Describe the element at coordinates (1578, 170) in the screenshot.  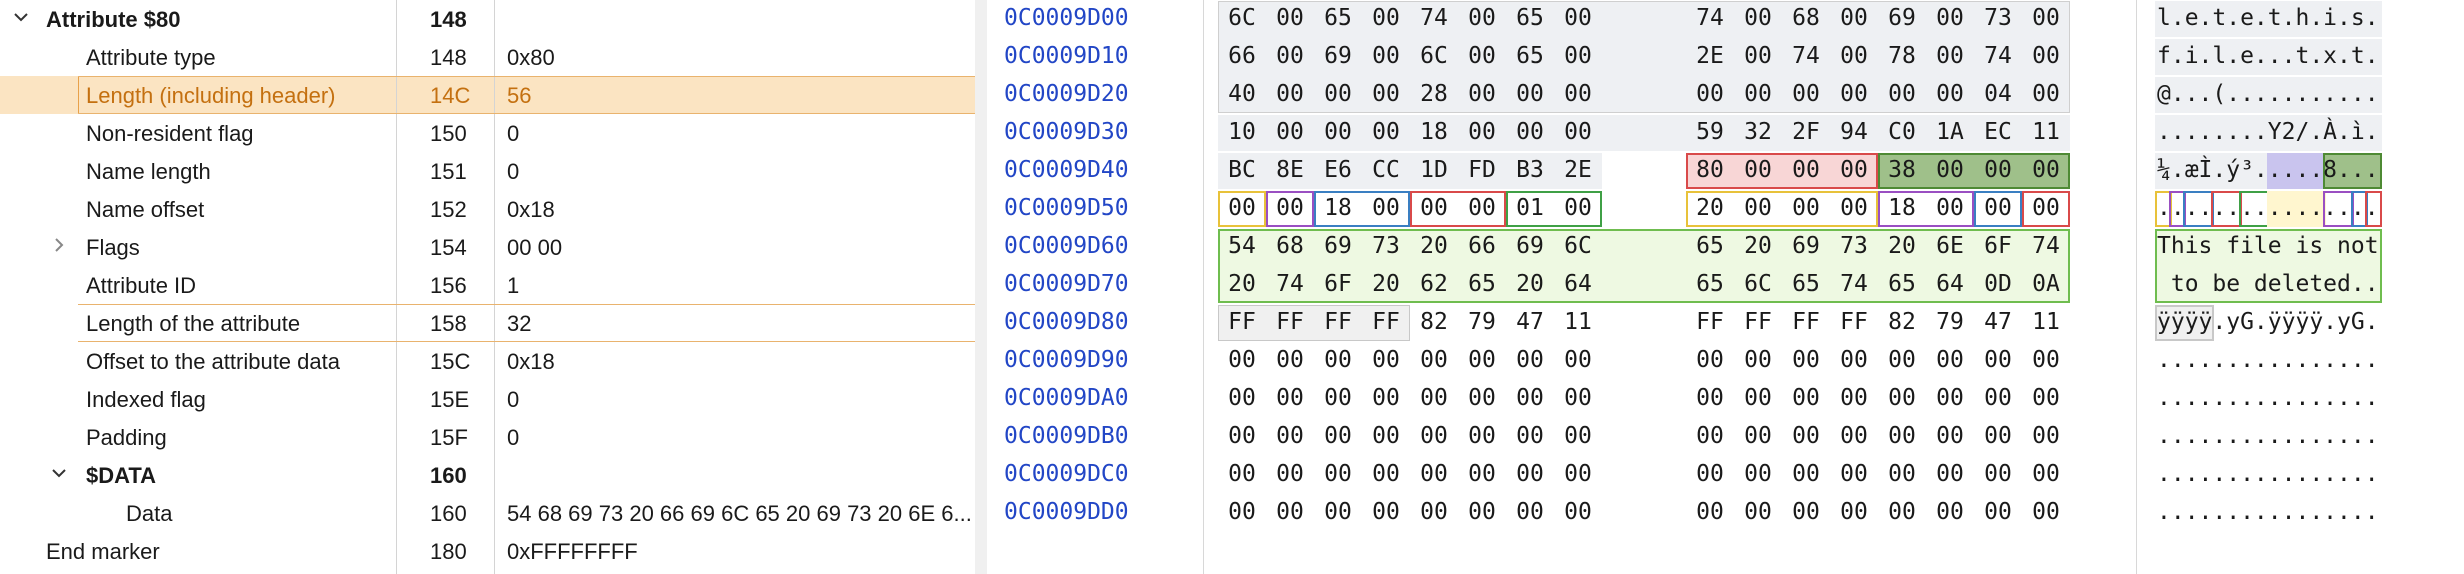
I see `hex-byte: 2E` at that location.